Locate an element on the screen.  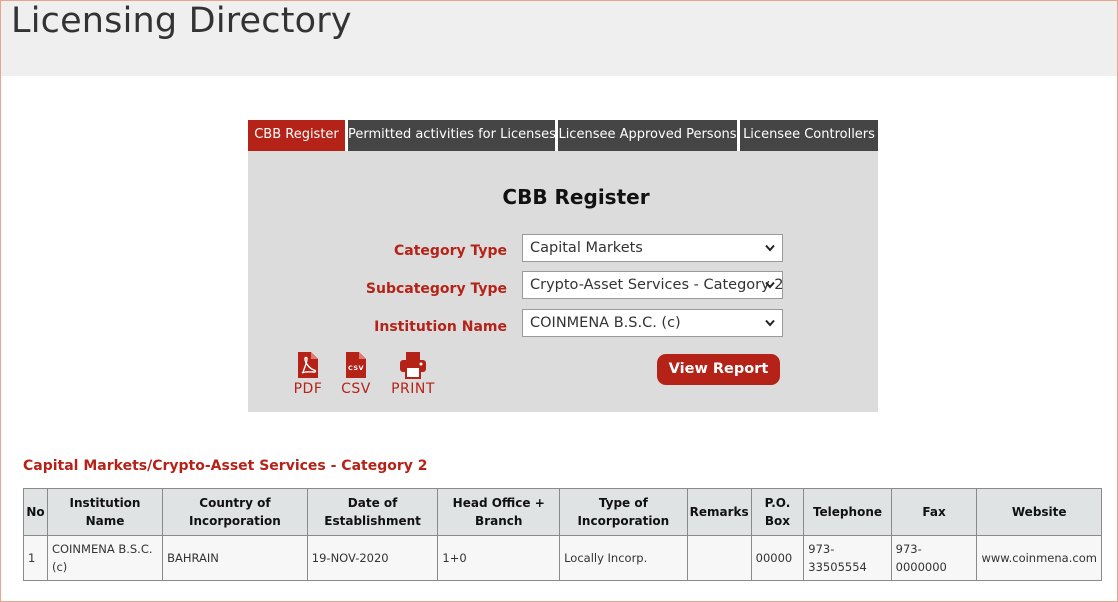
csv-file-icon: CSV is located at coordinates (356, 365).